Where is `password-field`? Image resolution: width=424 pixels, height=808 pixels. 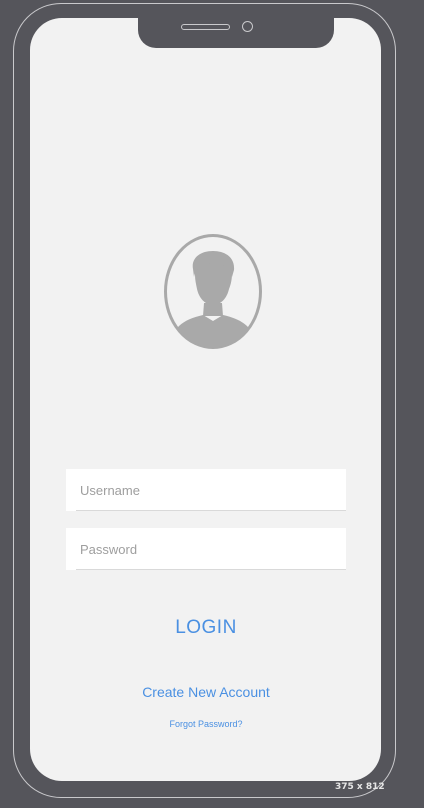
password-field is located at coordinates (206, 549).